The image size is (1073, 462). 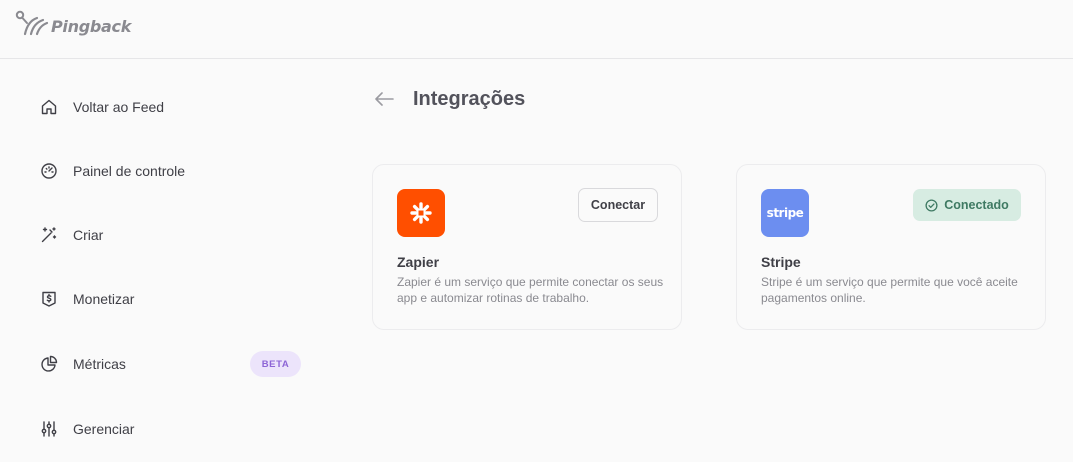 What do you see at coordinates (49, 235) in the screenshot?
I see `magic-wand-icon` at bounding box center [49, 235].